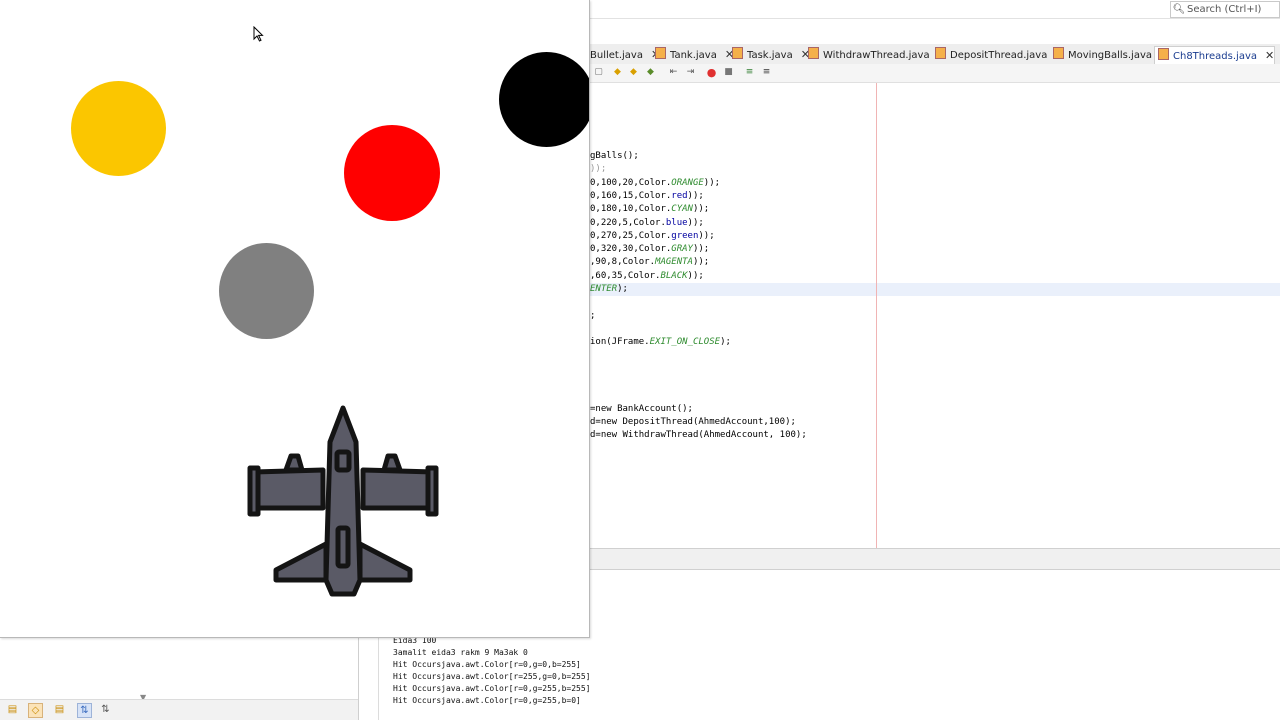 The image size is (1280, 720). What do you see at coordinates (487, 664) in the screenshot?
I see `output-line: Hit Occursjava.awt.Color[r=0,g=0,b=255]` at bounding box center [487, 664].